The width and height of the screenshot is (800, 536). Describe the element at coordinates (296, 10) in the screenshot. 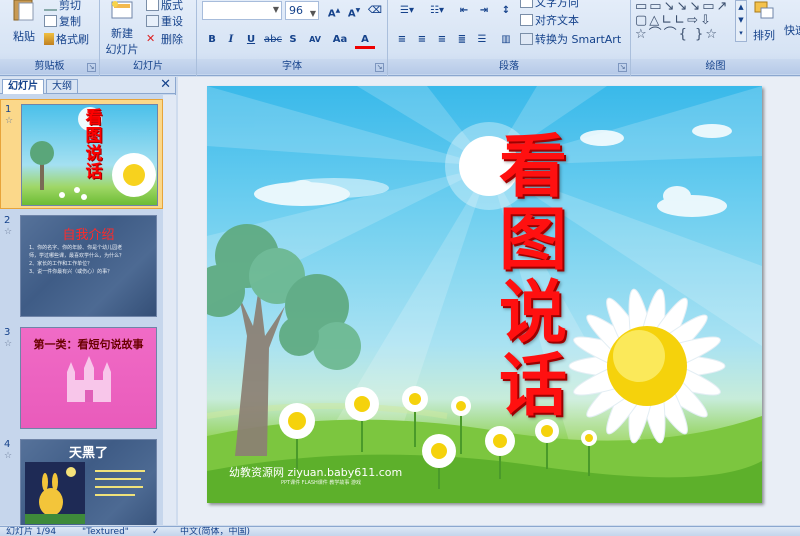

I see `font-size-value: 96` at that location.